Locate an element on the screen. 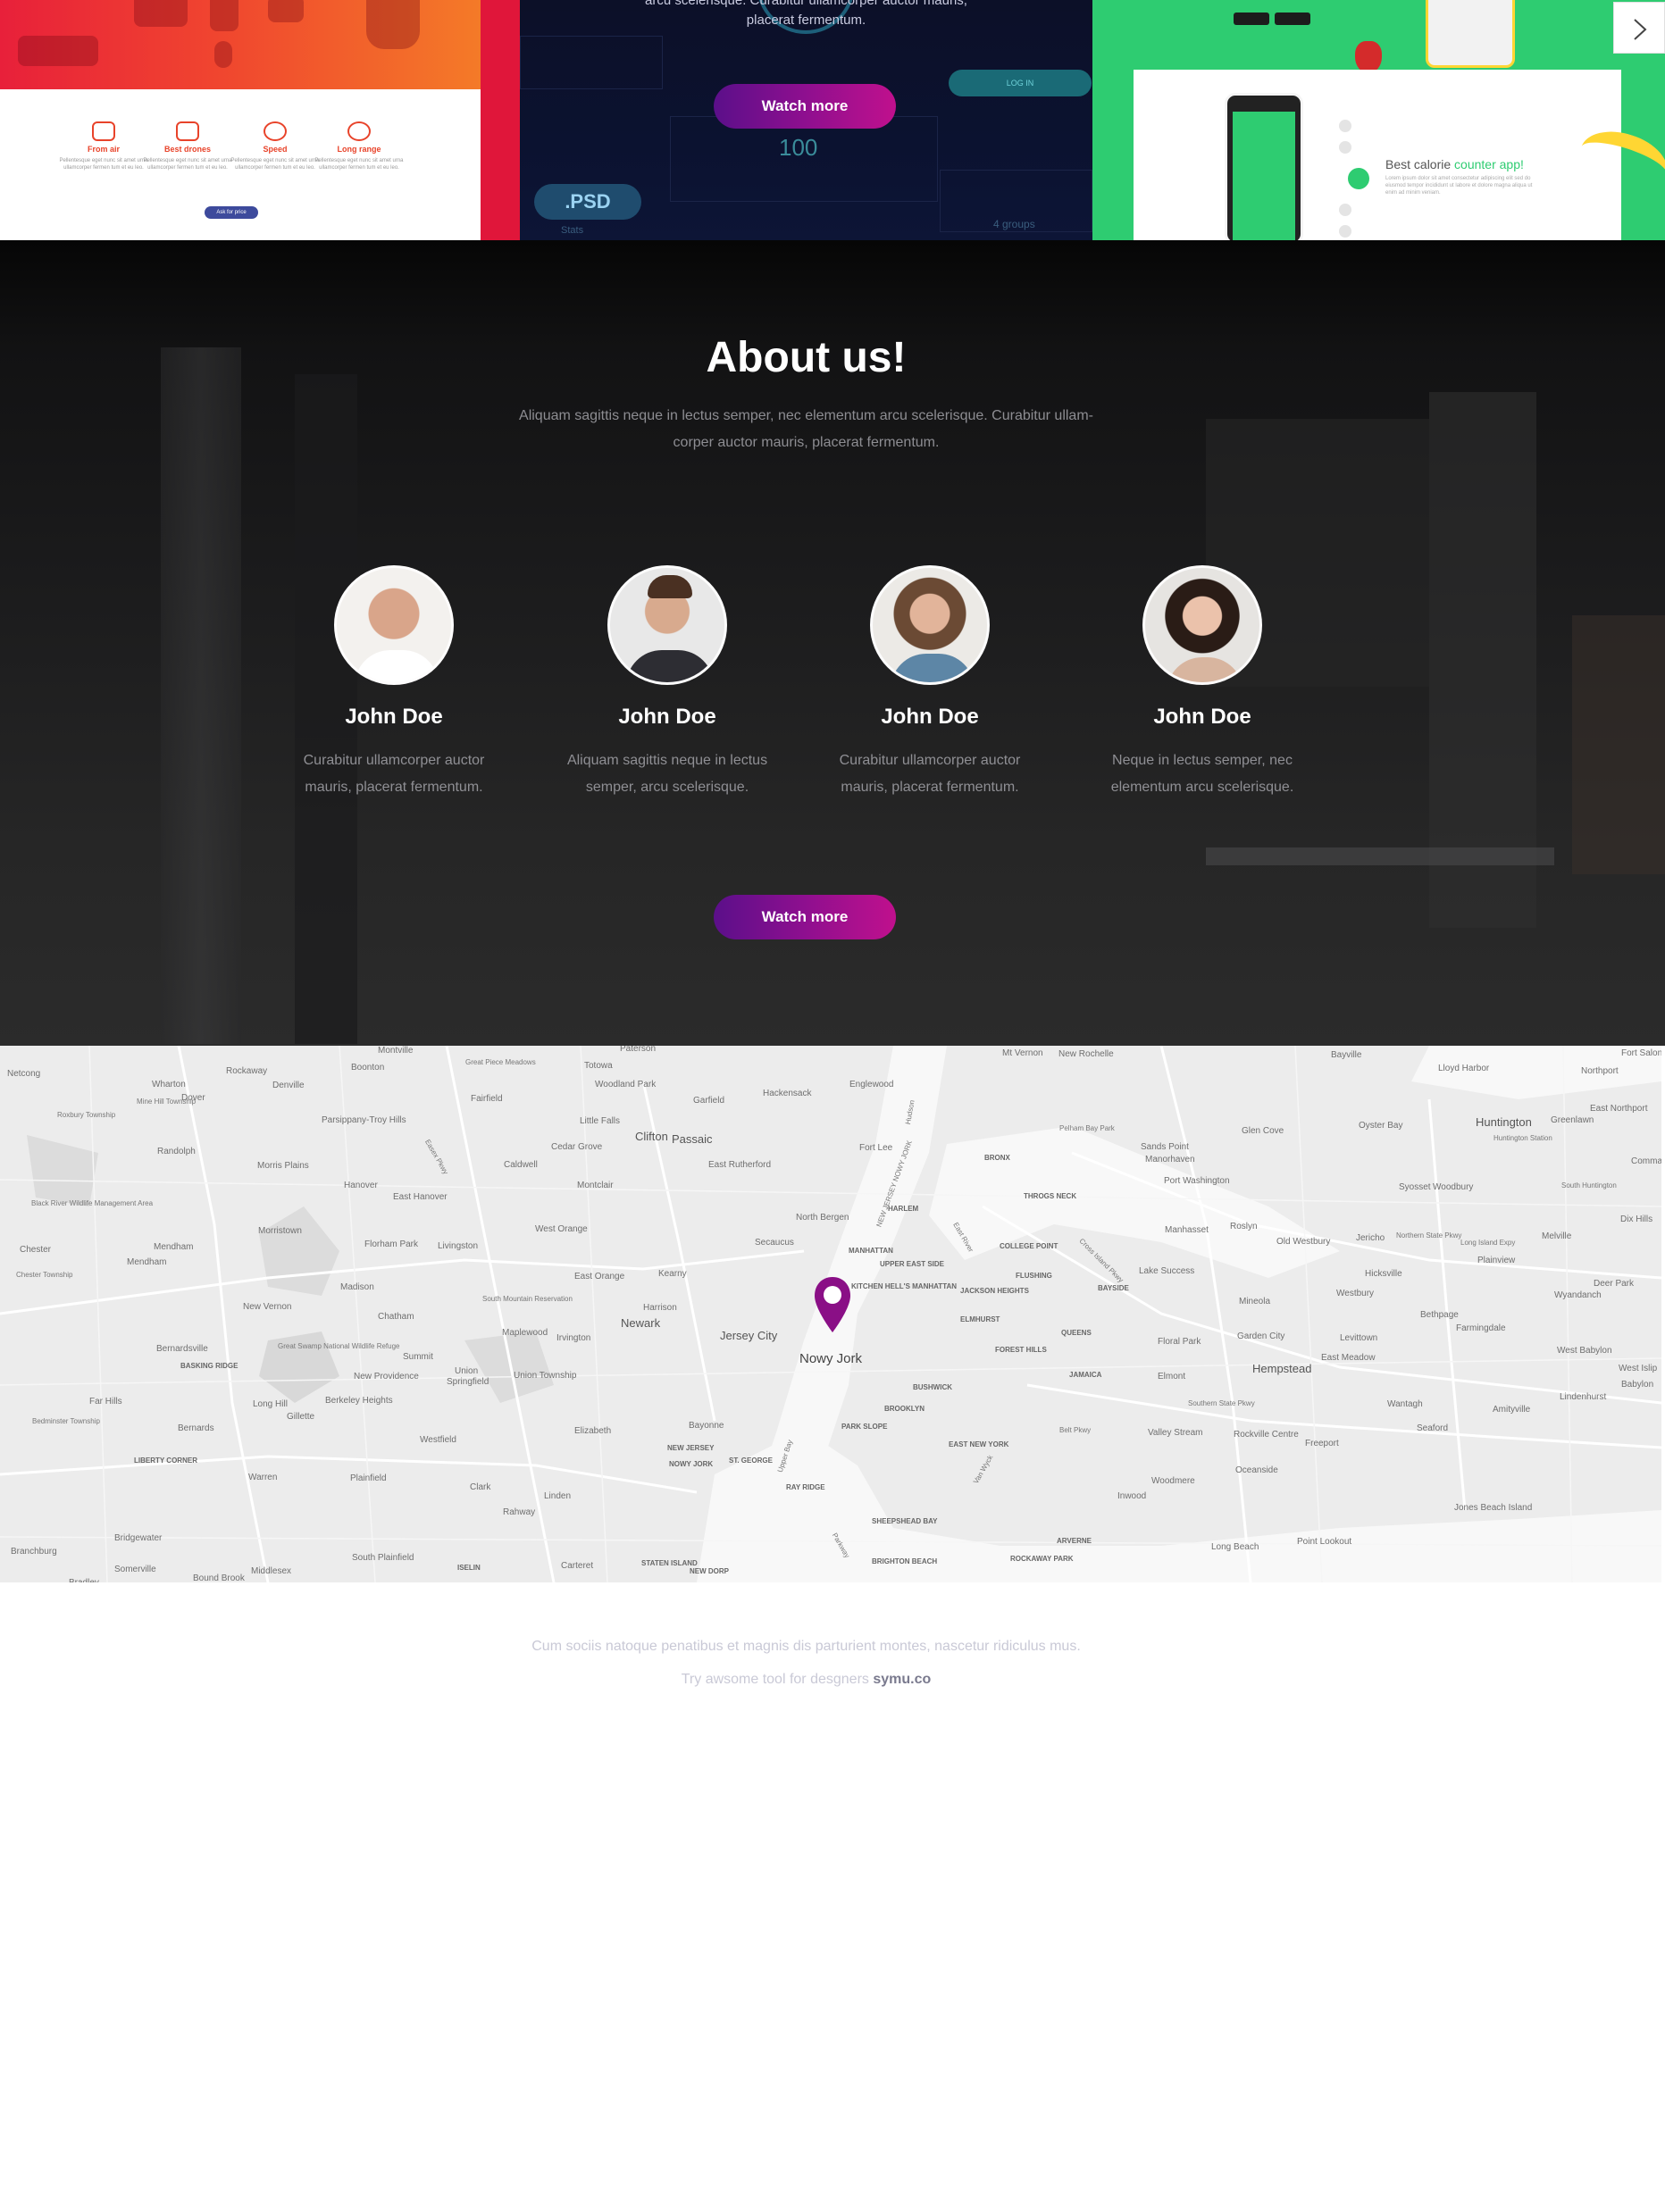 The image size is (1665, 2212). map-label: Seaford is located at coordinates (1433, 1428).